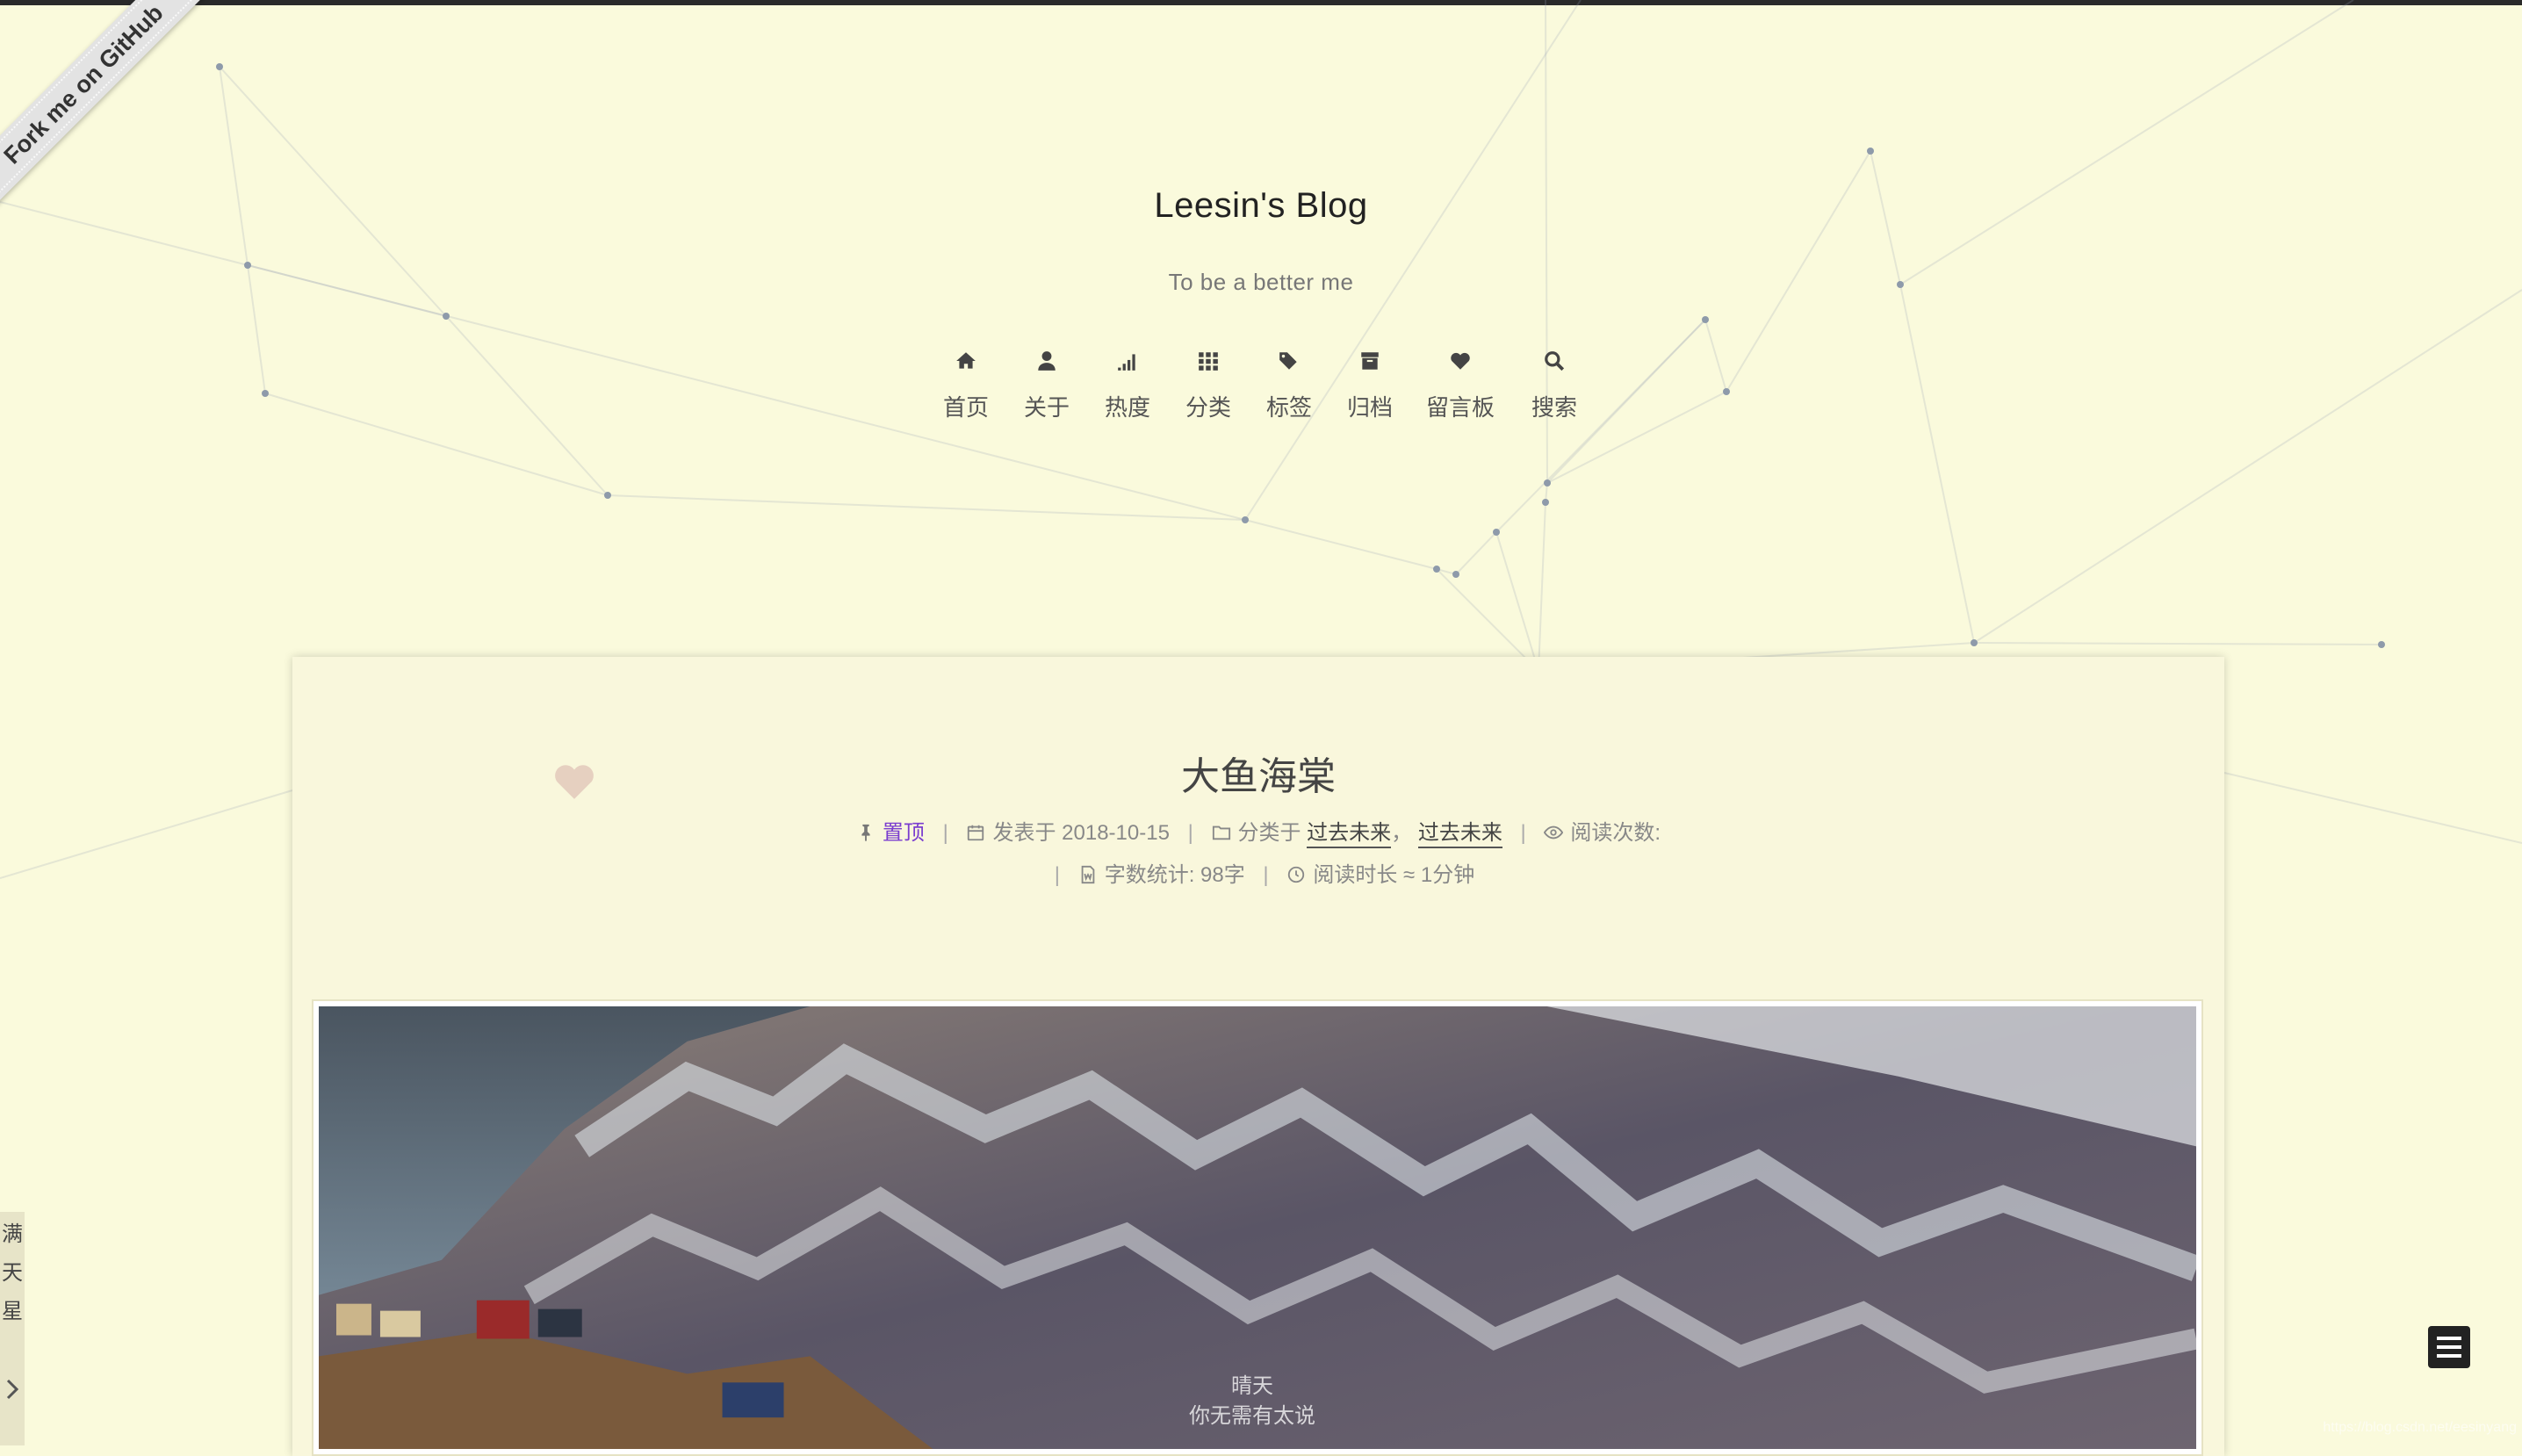 The width and height of the screenshot is (2522, 1456). I want to click on post-meta-secondary: | 字数统计: 98字 | 阅读时长 ≈ 1分钟, so click(1264, 875).